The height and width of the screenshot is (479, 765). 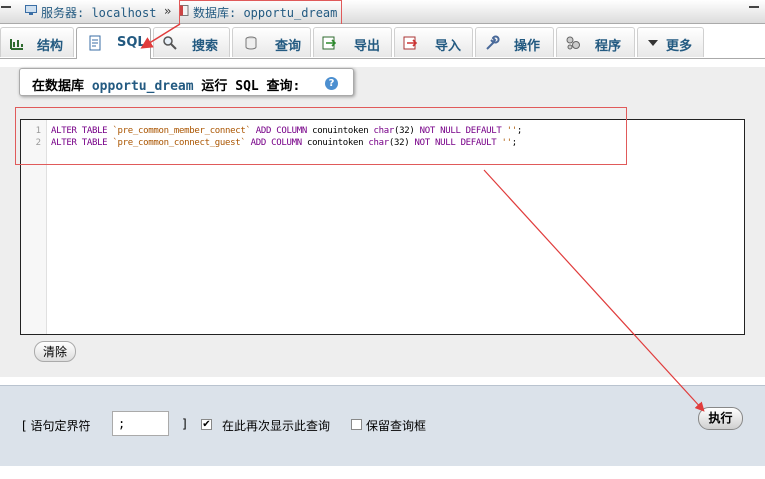 I want to click on query-header-database: opportu_dream, so click(x=143, y=86).